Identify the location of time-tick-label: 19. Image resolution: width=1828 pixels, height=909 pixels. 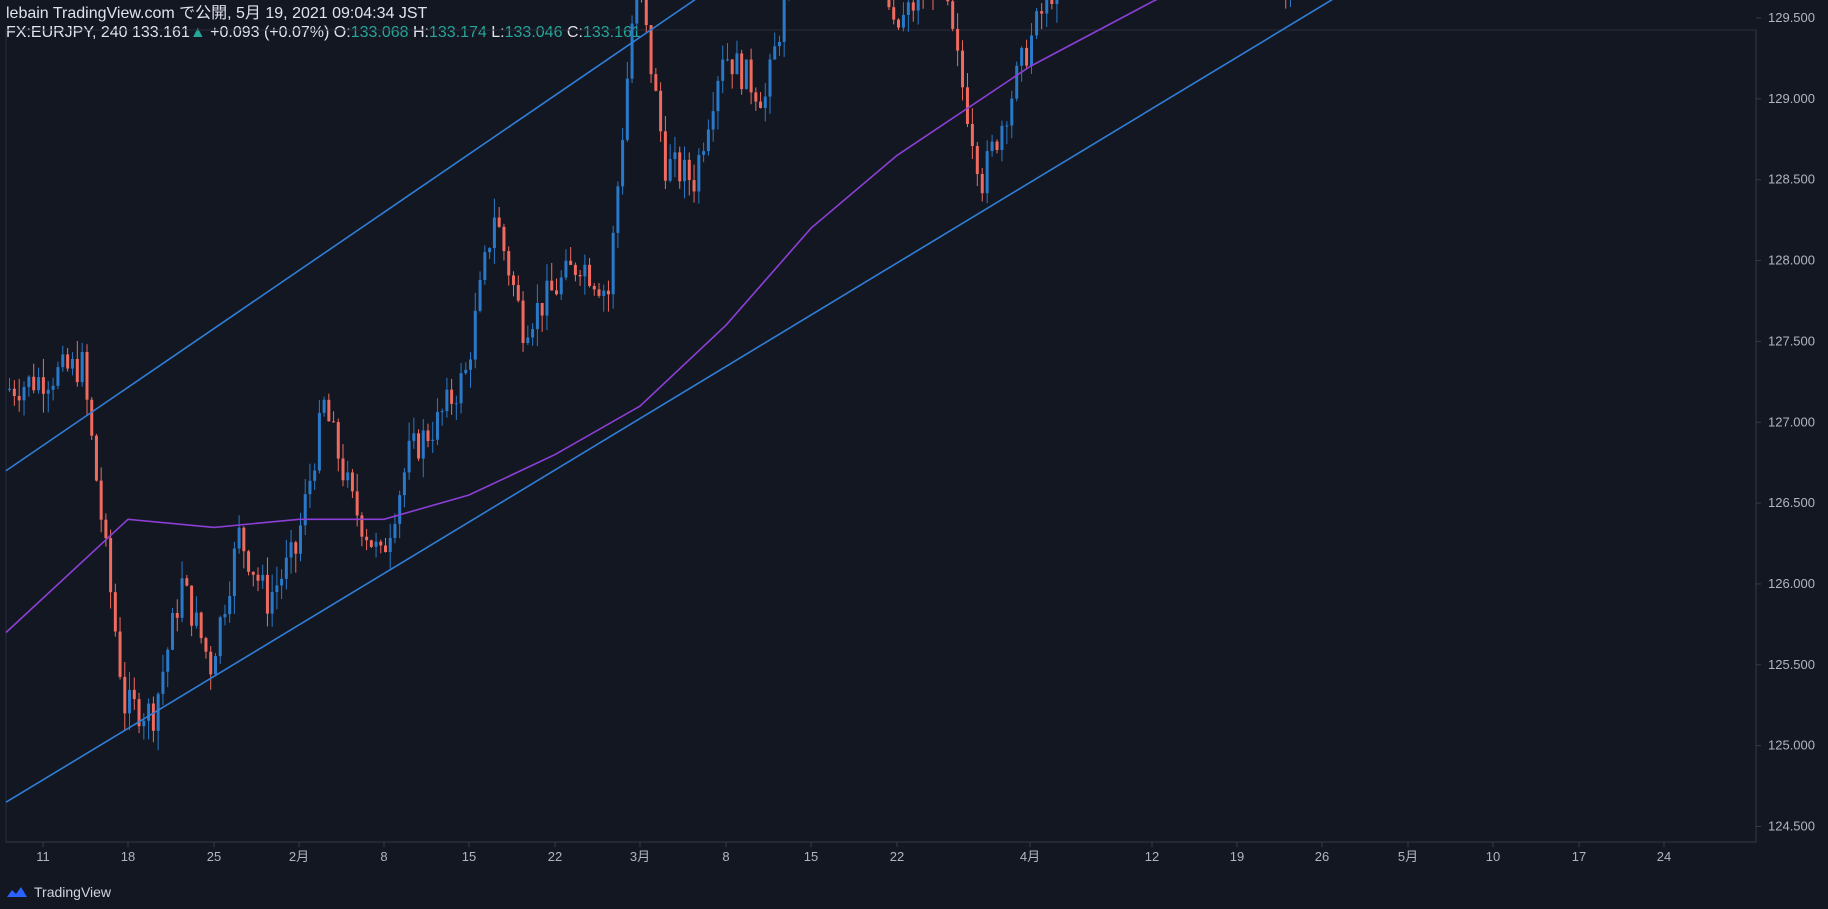
(1237, 856).